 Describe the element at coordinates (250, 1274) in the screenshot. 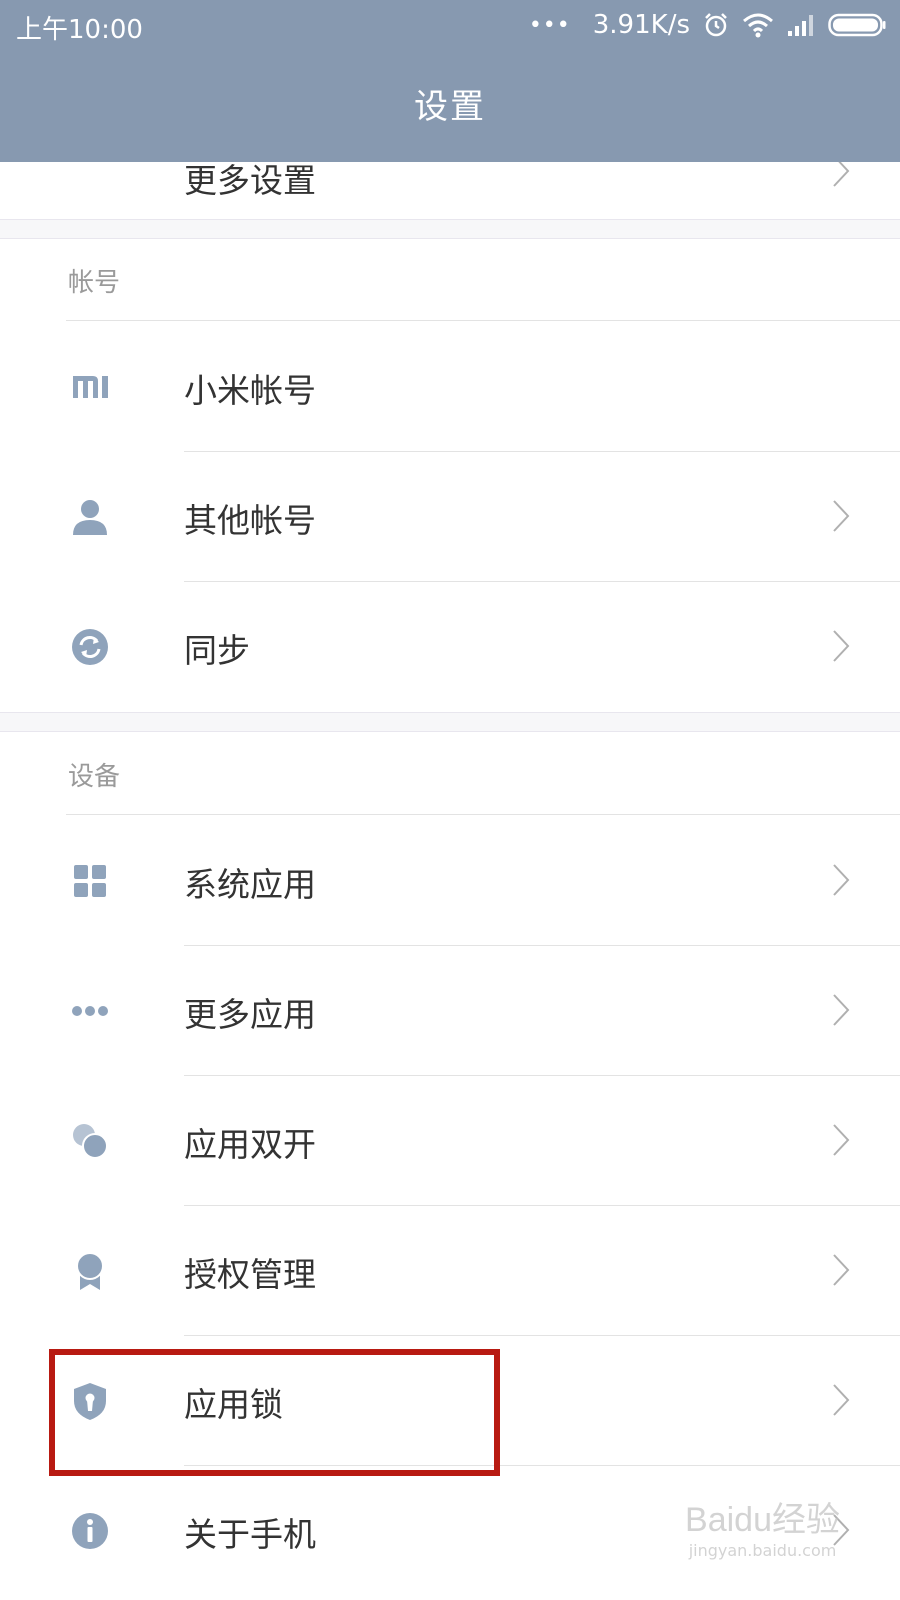

I see `settings-item-label: 授权管理` at that location.